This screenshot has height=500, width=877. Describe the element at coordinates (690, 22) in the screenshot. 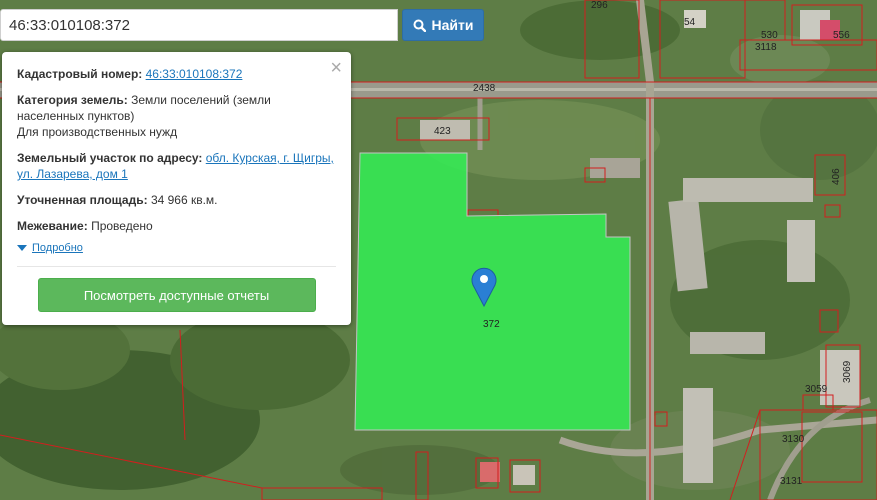

I see `parcel-label: 54` at that location.